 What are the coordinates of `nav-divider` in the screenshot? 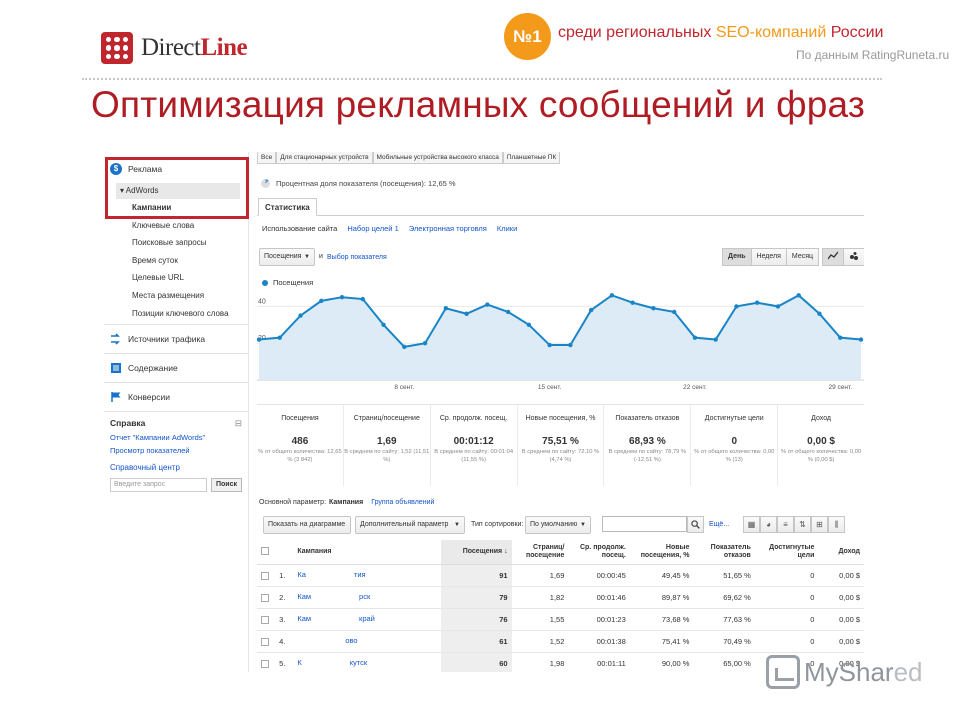 It's located at (176, 354).